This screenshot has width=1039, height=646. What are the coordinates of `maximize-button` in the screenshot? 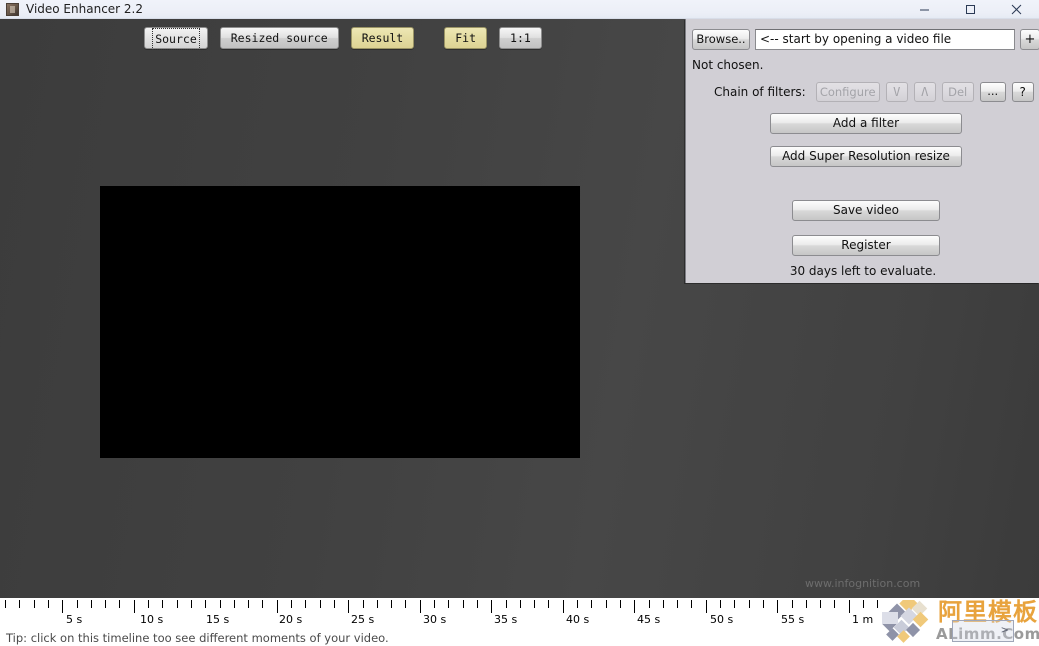 It's located at (970, 9).